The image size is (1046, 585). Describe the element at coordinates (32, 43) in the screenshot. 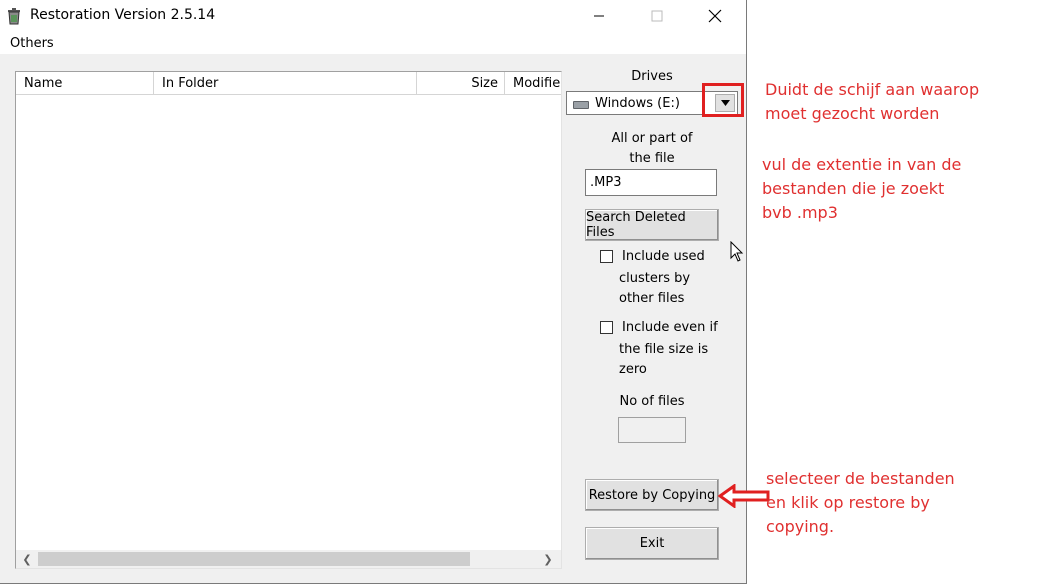

I see `menu-item-others: Others` at that location.